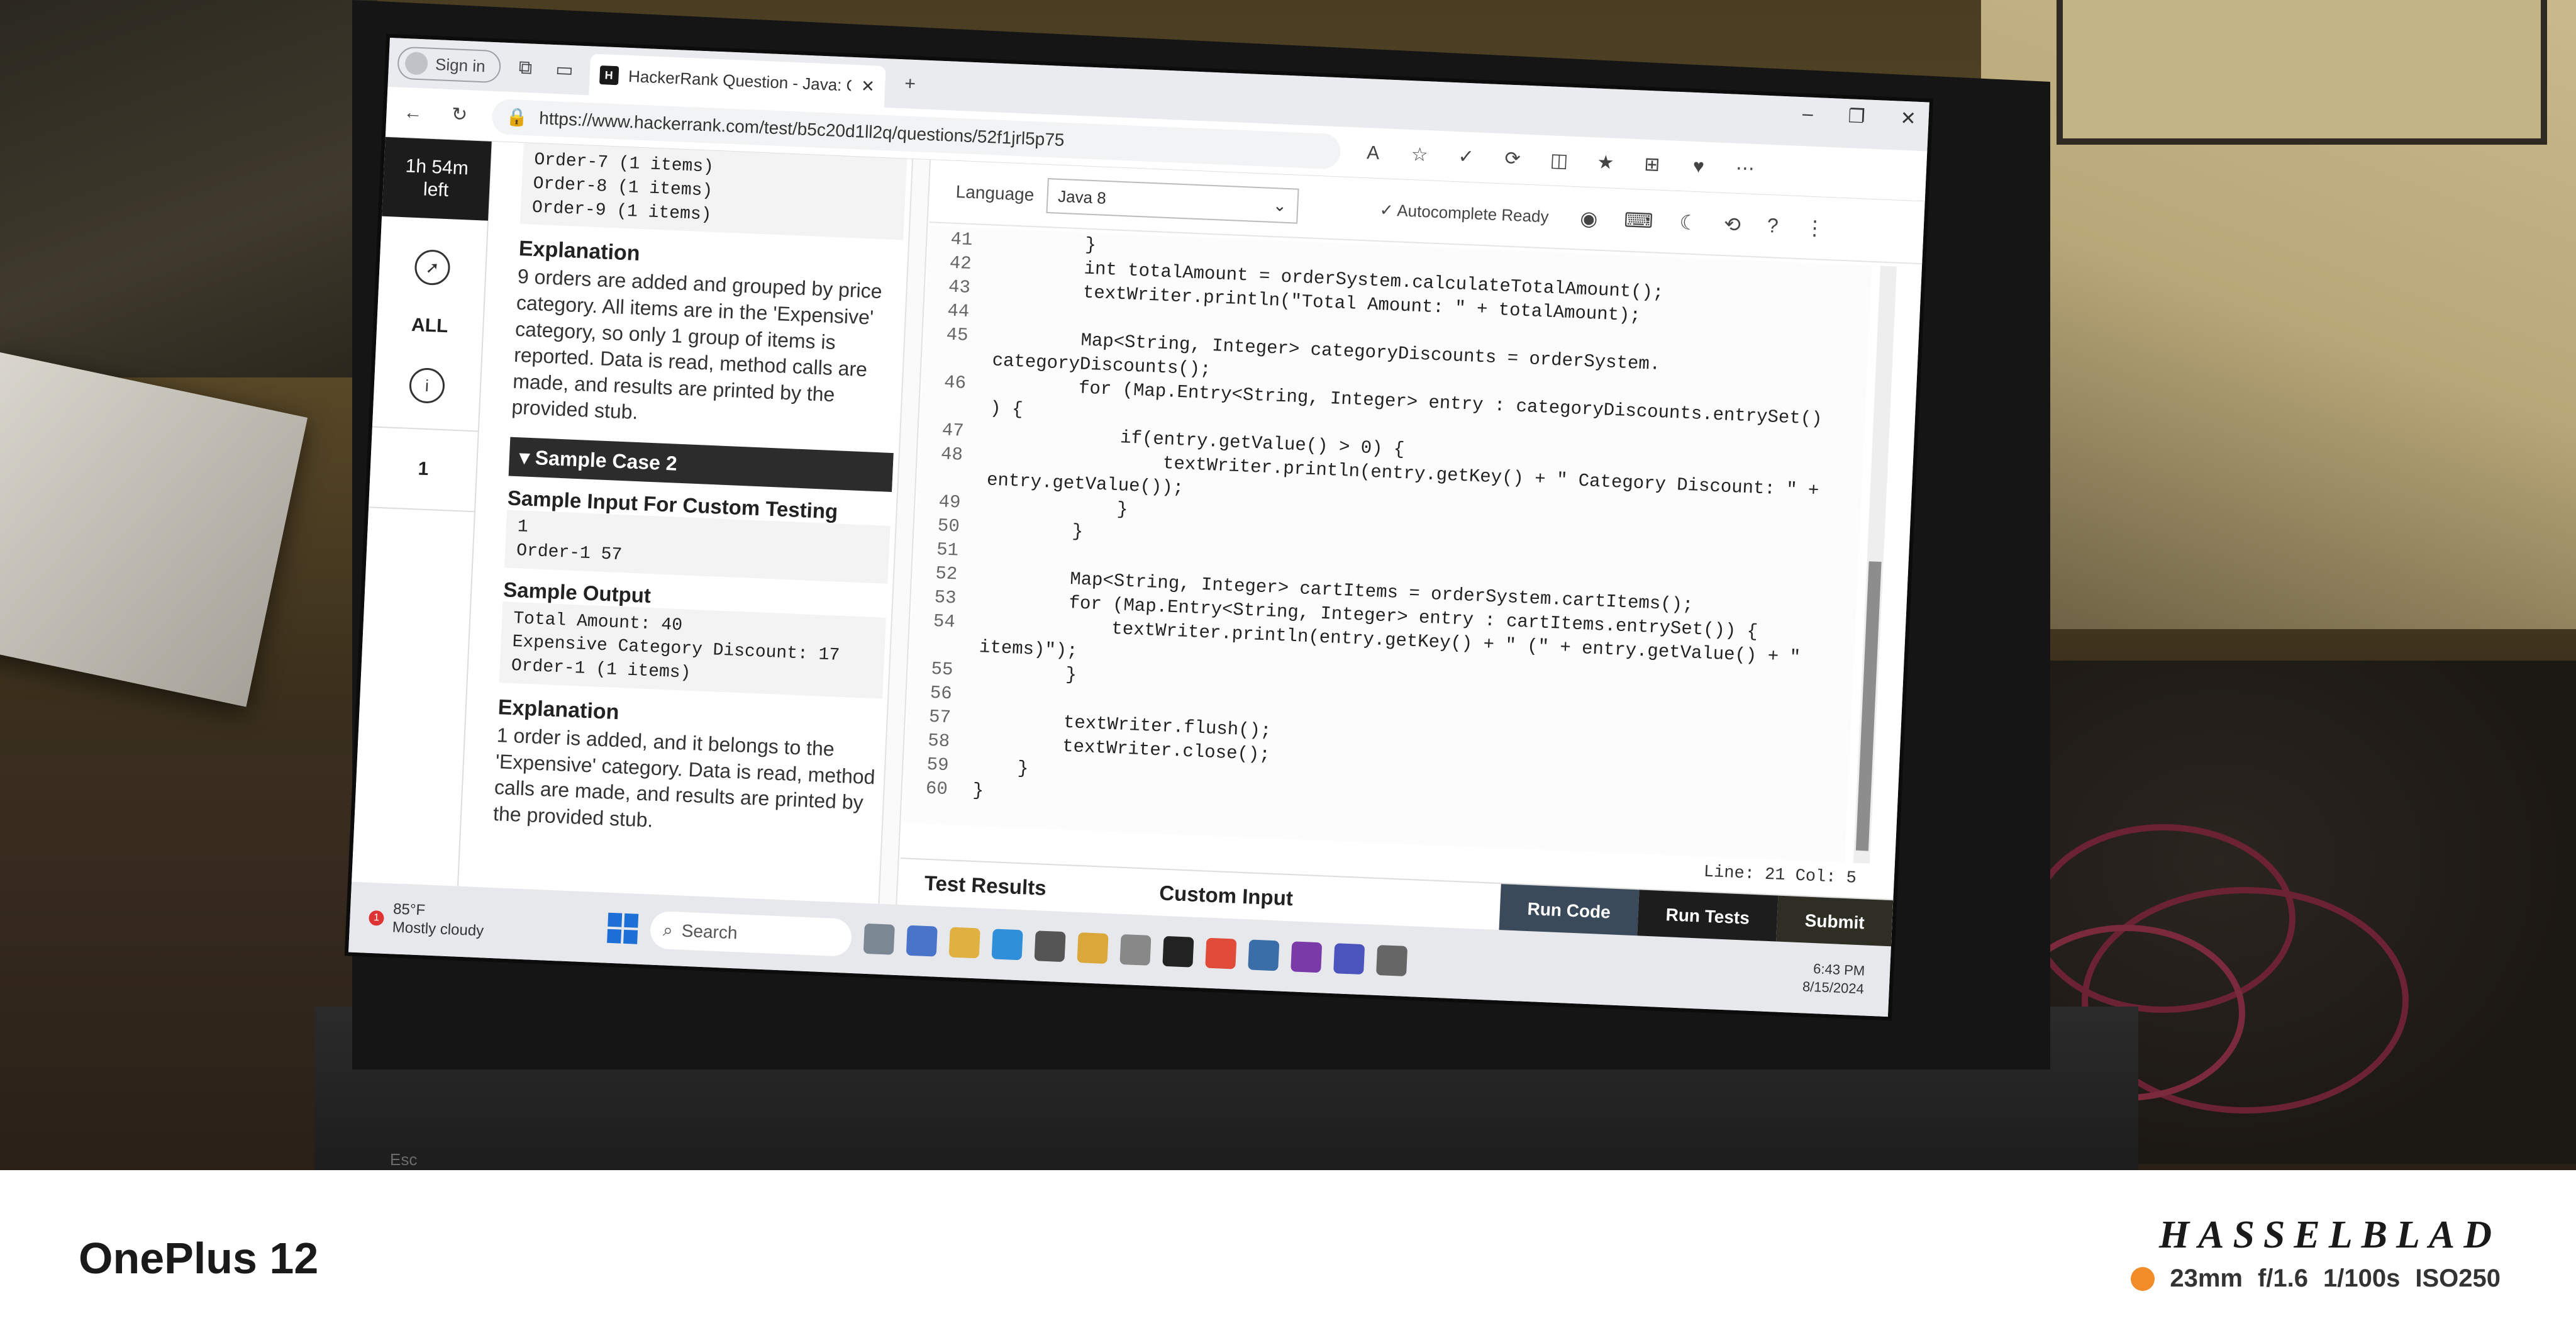 Image resolution: width=2576 pixels, height=1340 pixels. I want to click on question-number-button: 1, so click(423, 469).